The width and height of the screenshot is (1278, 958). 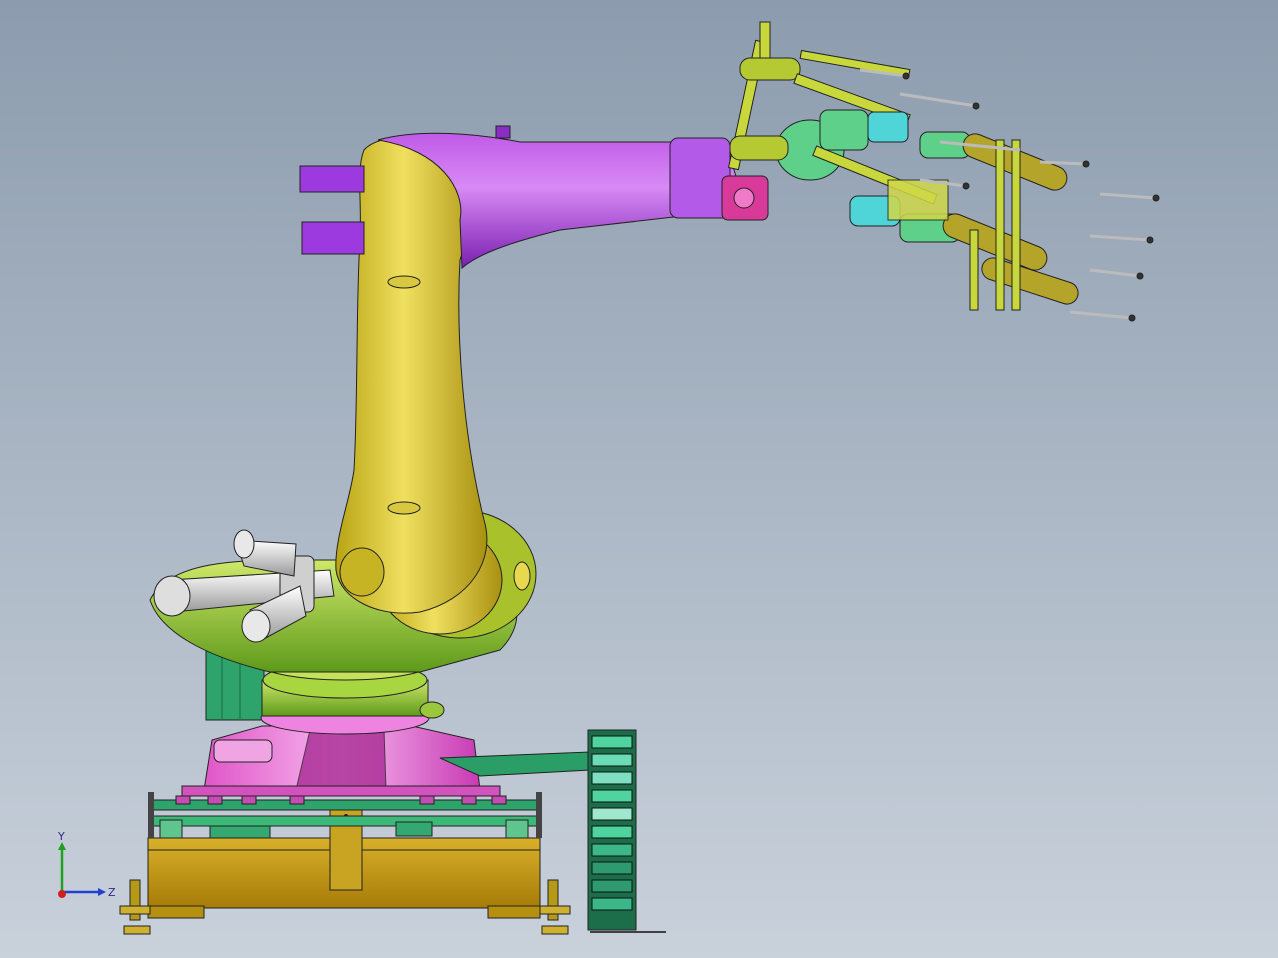 I want to click on z-axis-label: Z, so click(x=112, y=892).